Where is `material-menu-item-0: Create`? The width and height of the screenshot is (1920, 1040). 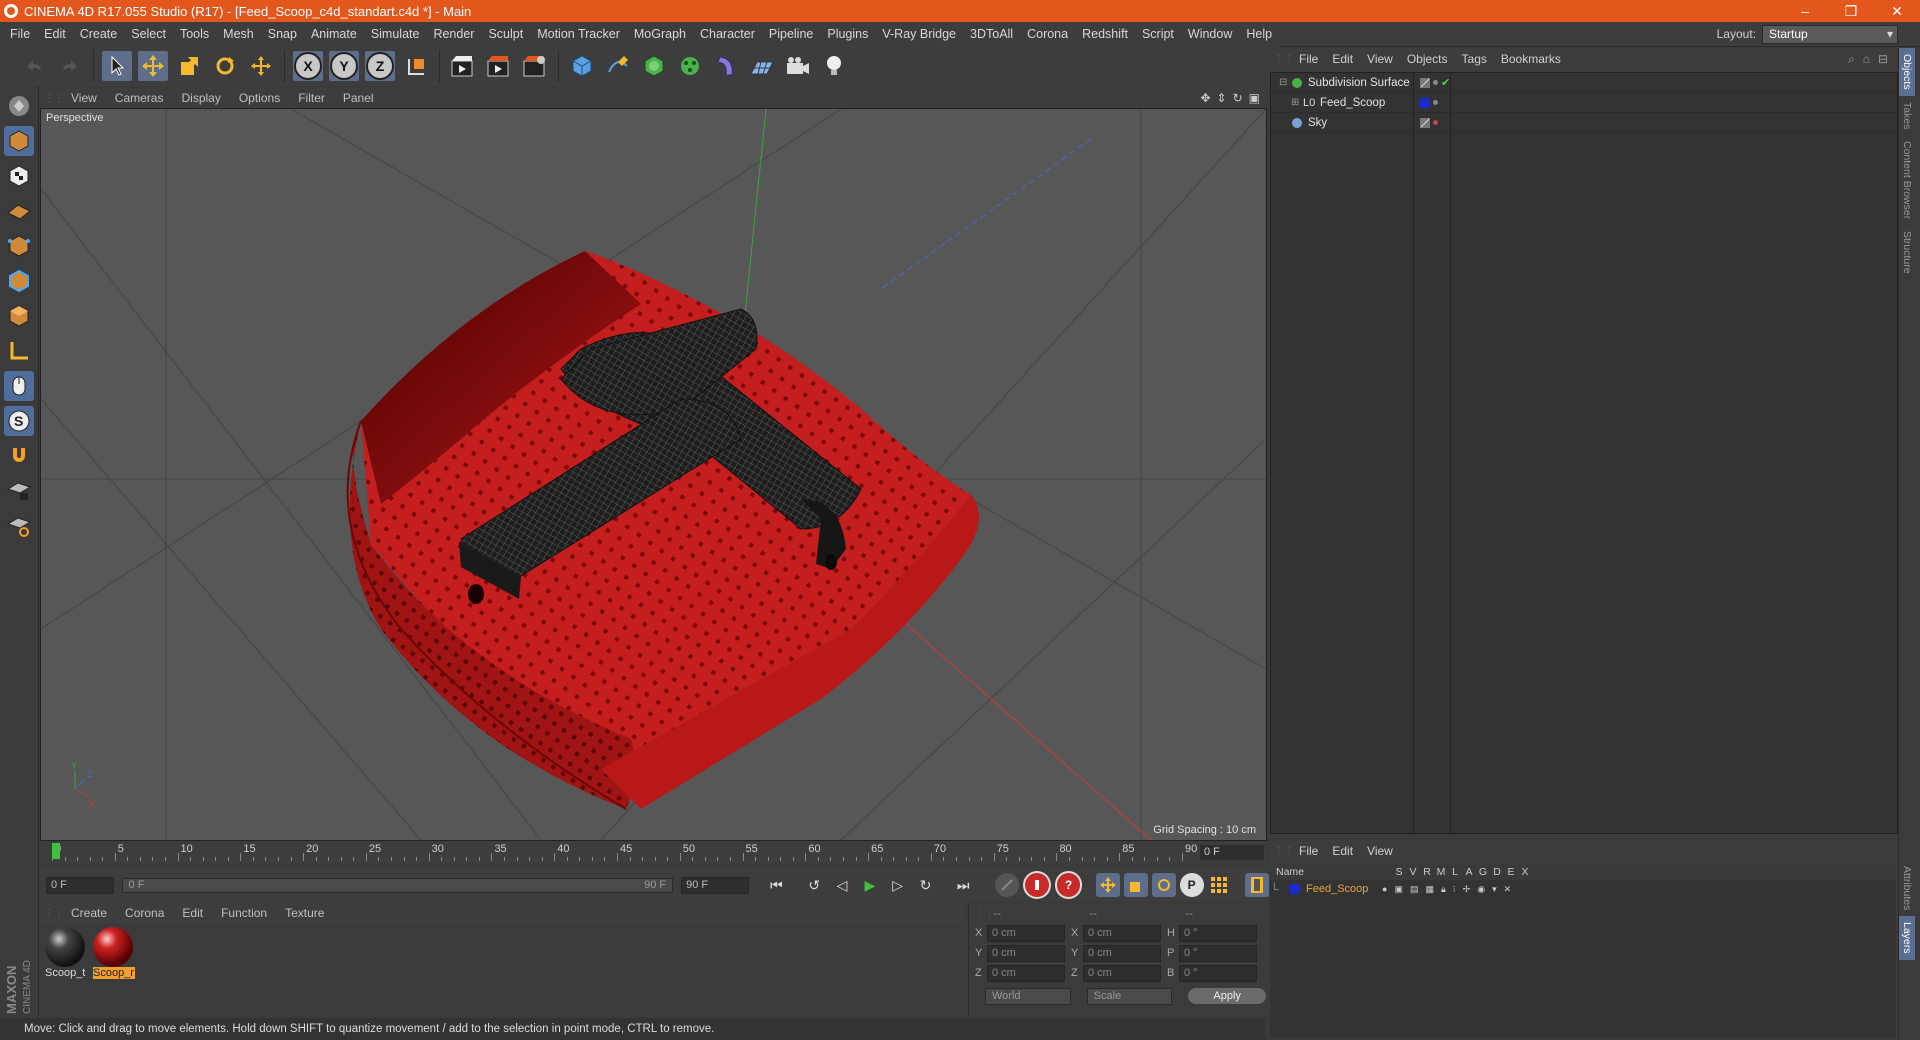
material-menu-item-0: Create is located at coordinates (89, 913).